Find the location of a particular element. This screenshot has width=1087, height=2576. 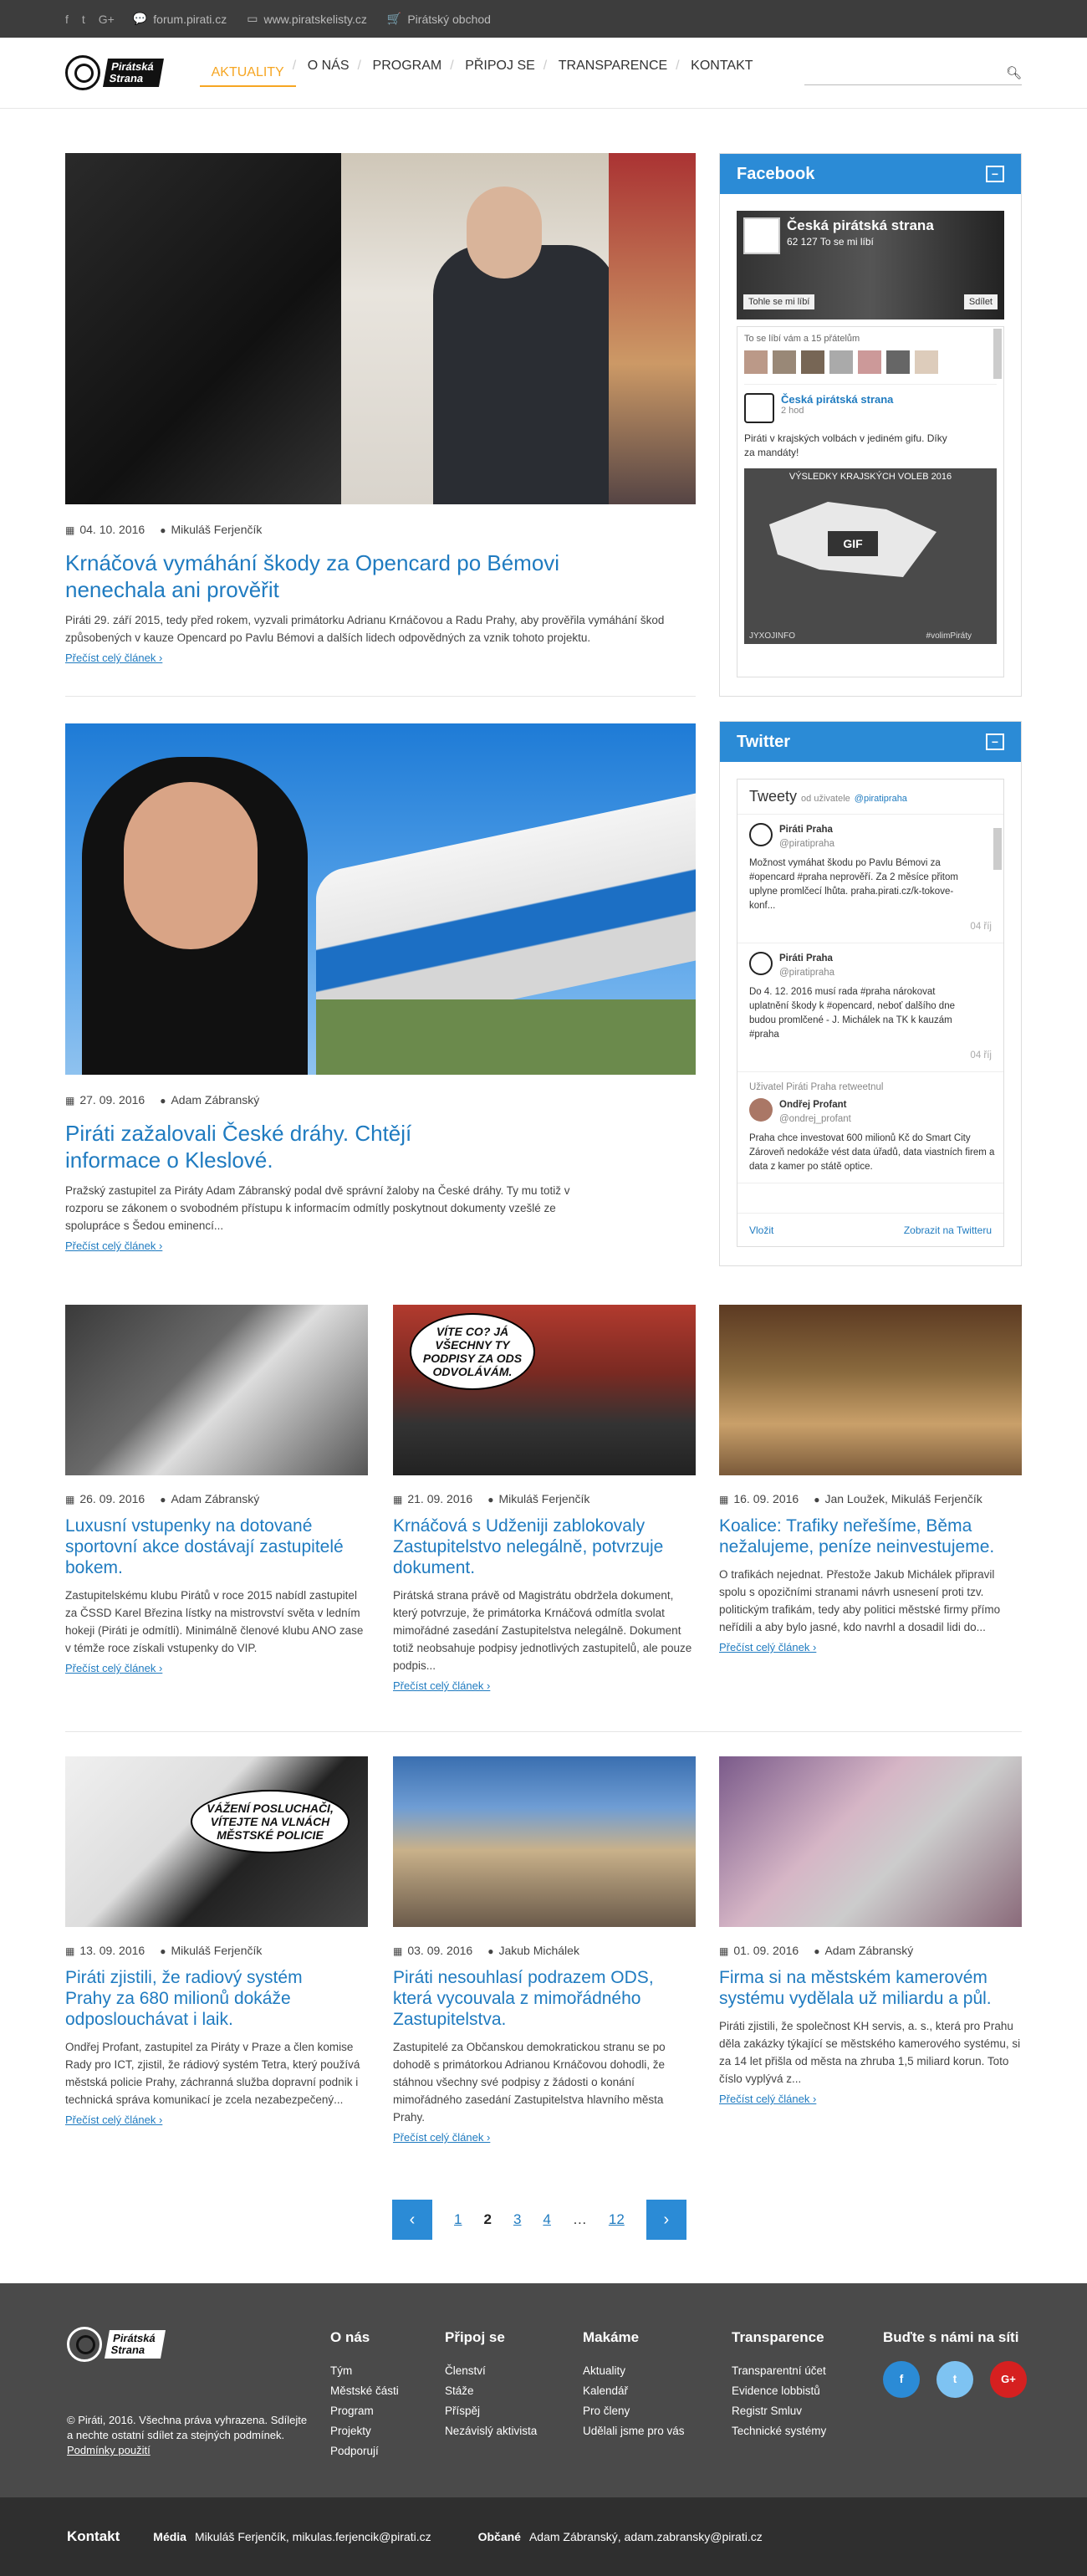

footer-link: Projekty is located at coordinates (364, 2431).